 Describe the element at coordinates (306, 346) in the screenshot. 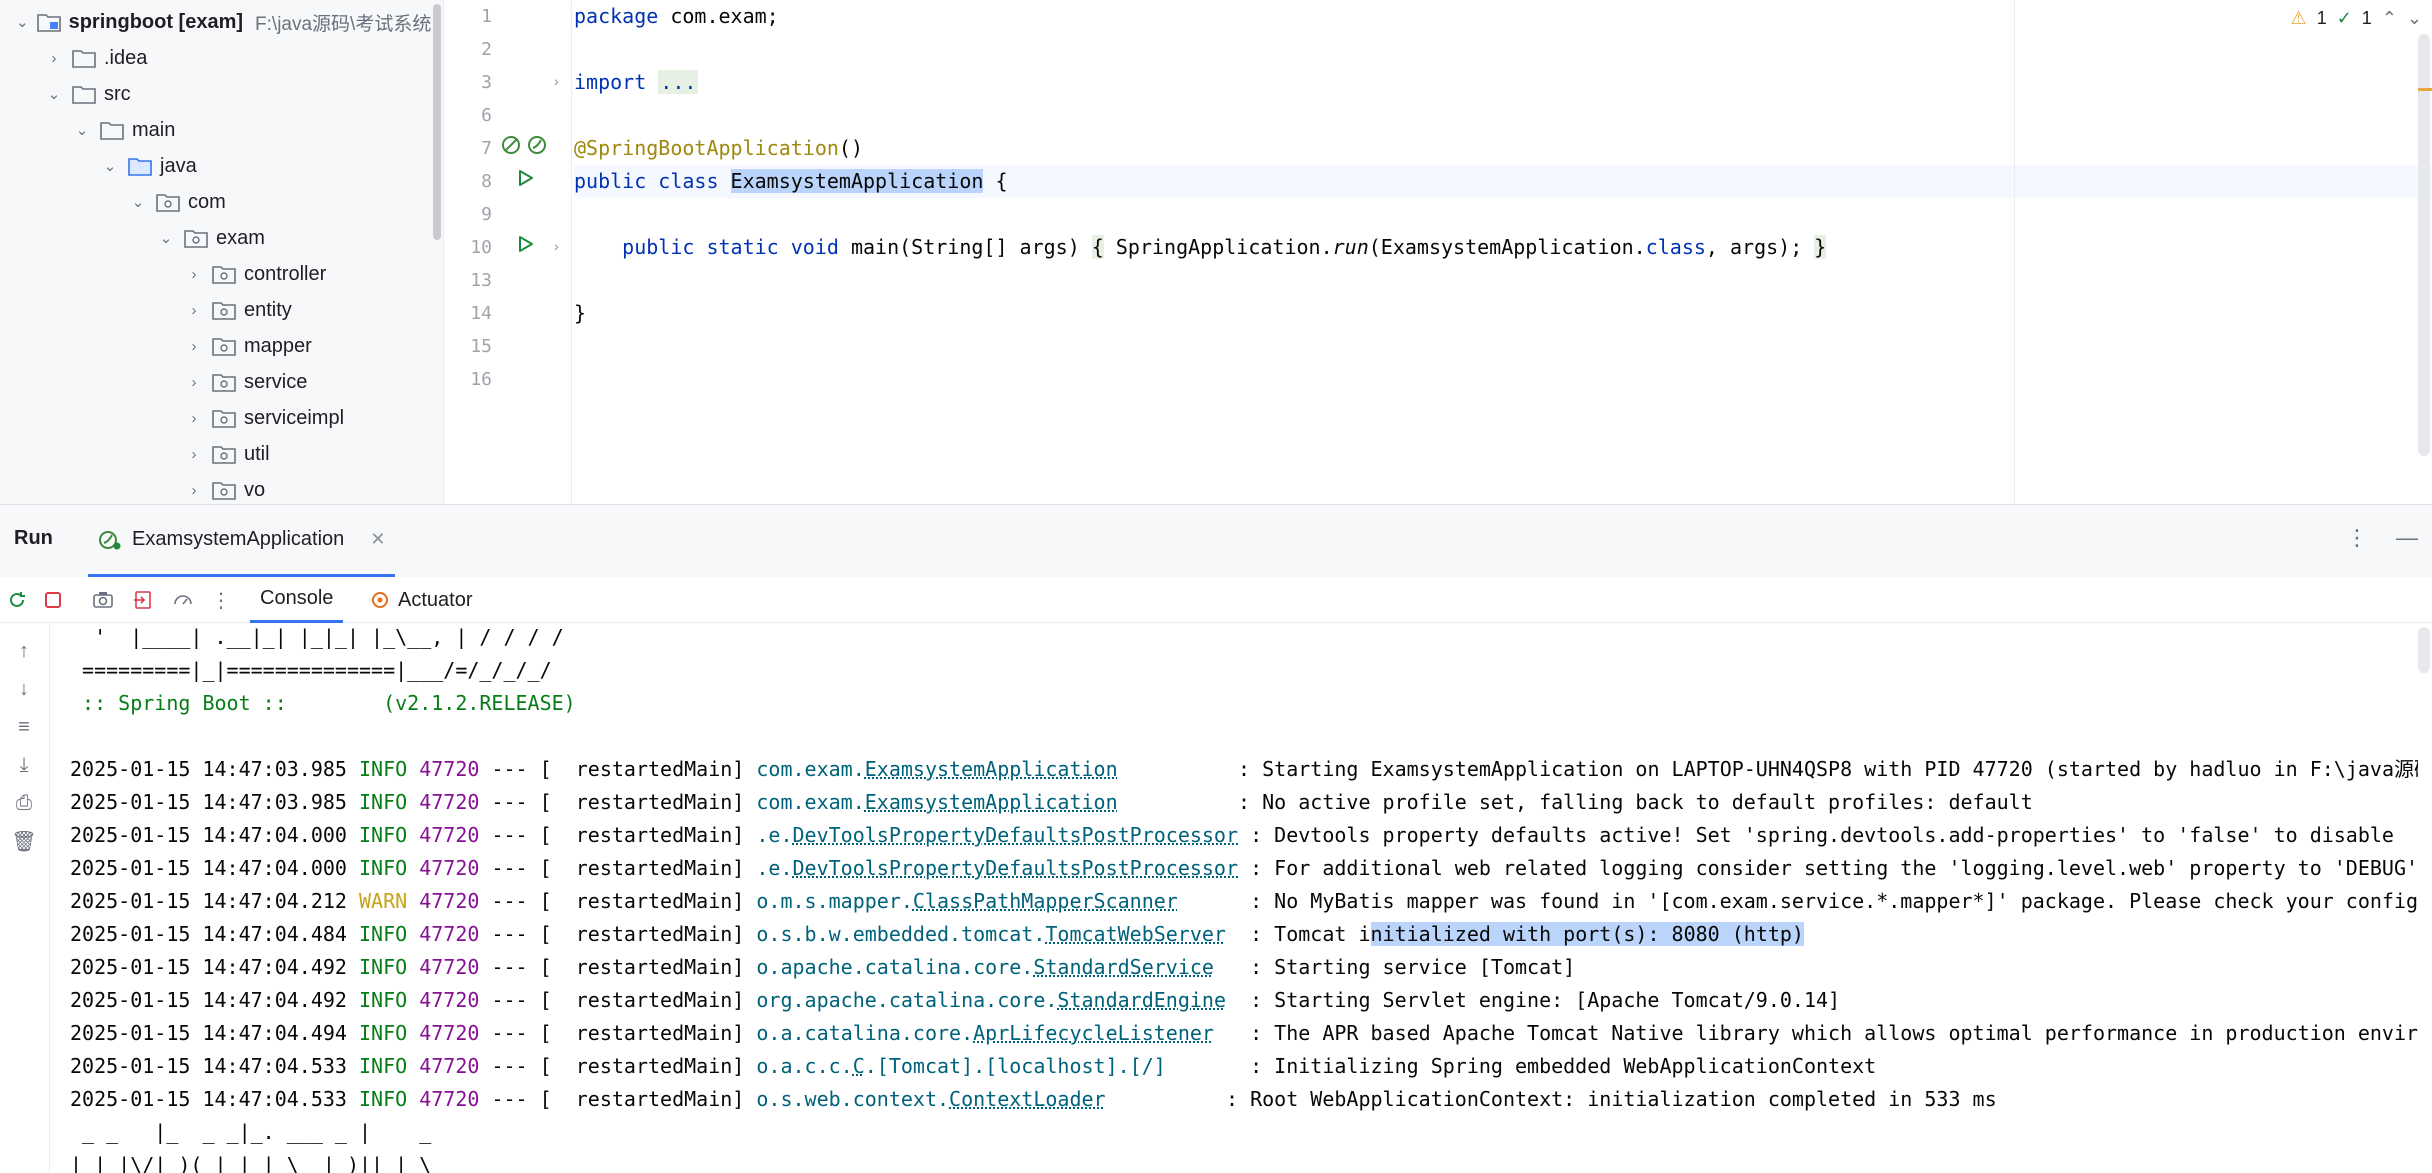

I see `tree-item-mapper: › mapper` at that location.